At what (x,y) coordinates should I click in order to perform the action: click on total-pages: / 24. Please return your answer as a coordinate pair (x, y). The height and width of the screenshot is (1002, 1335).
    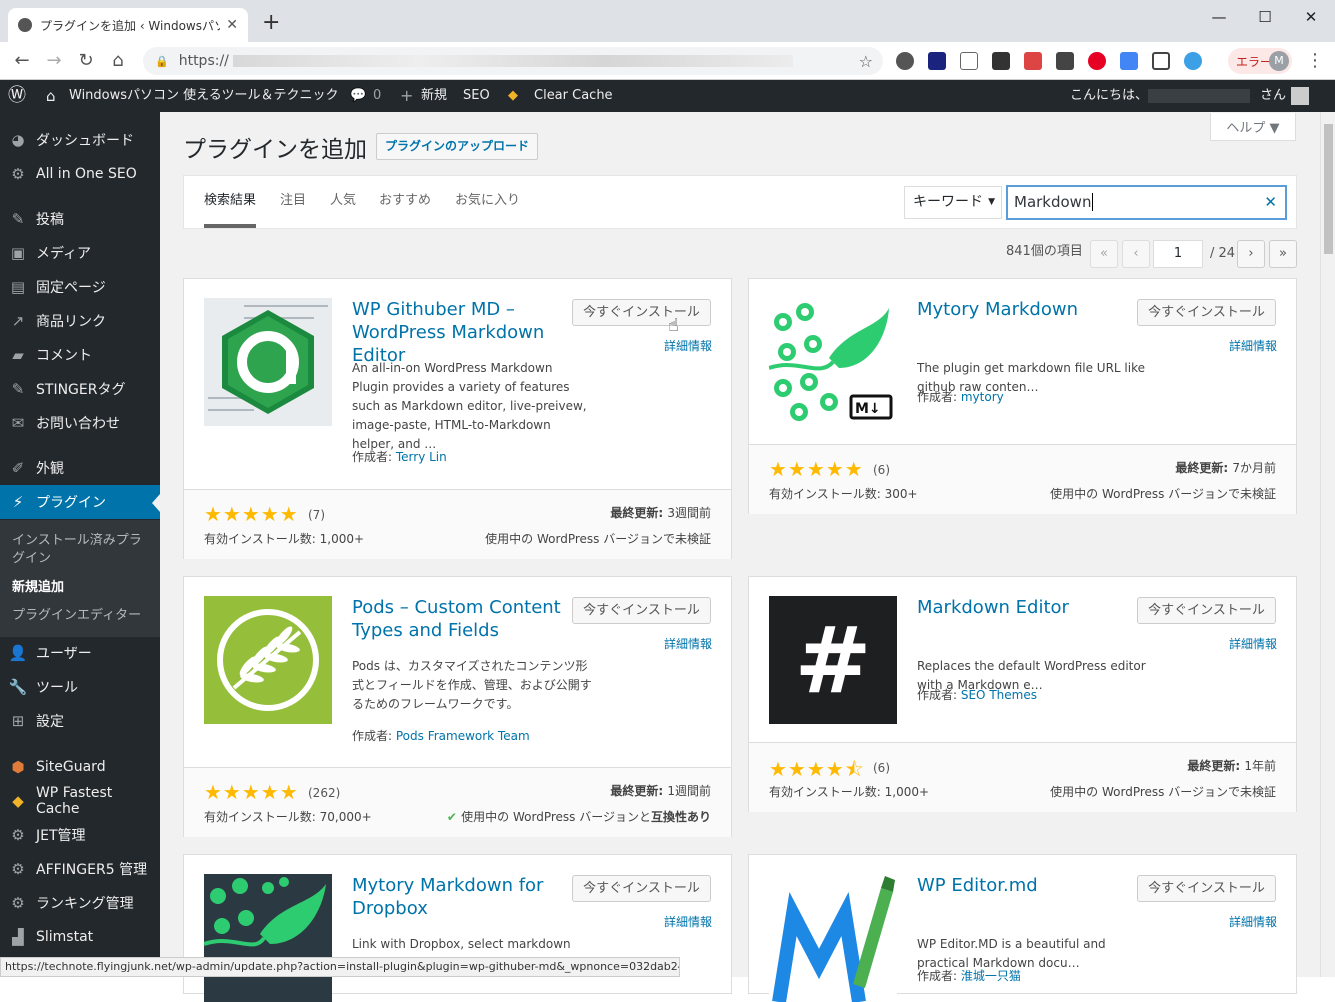
    Looking at the image, I should click on (1223, 253).